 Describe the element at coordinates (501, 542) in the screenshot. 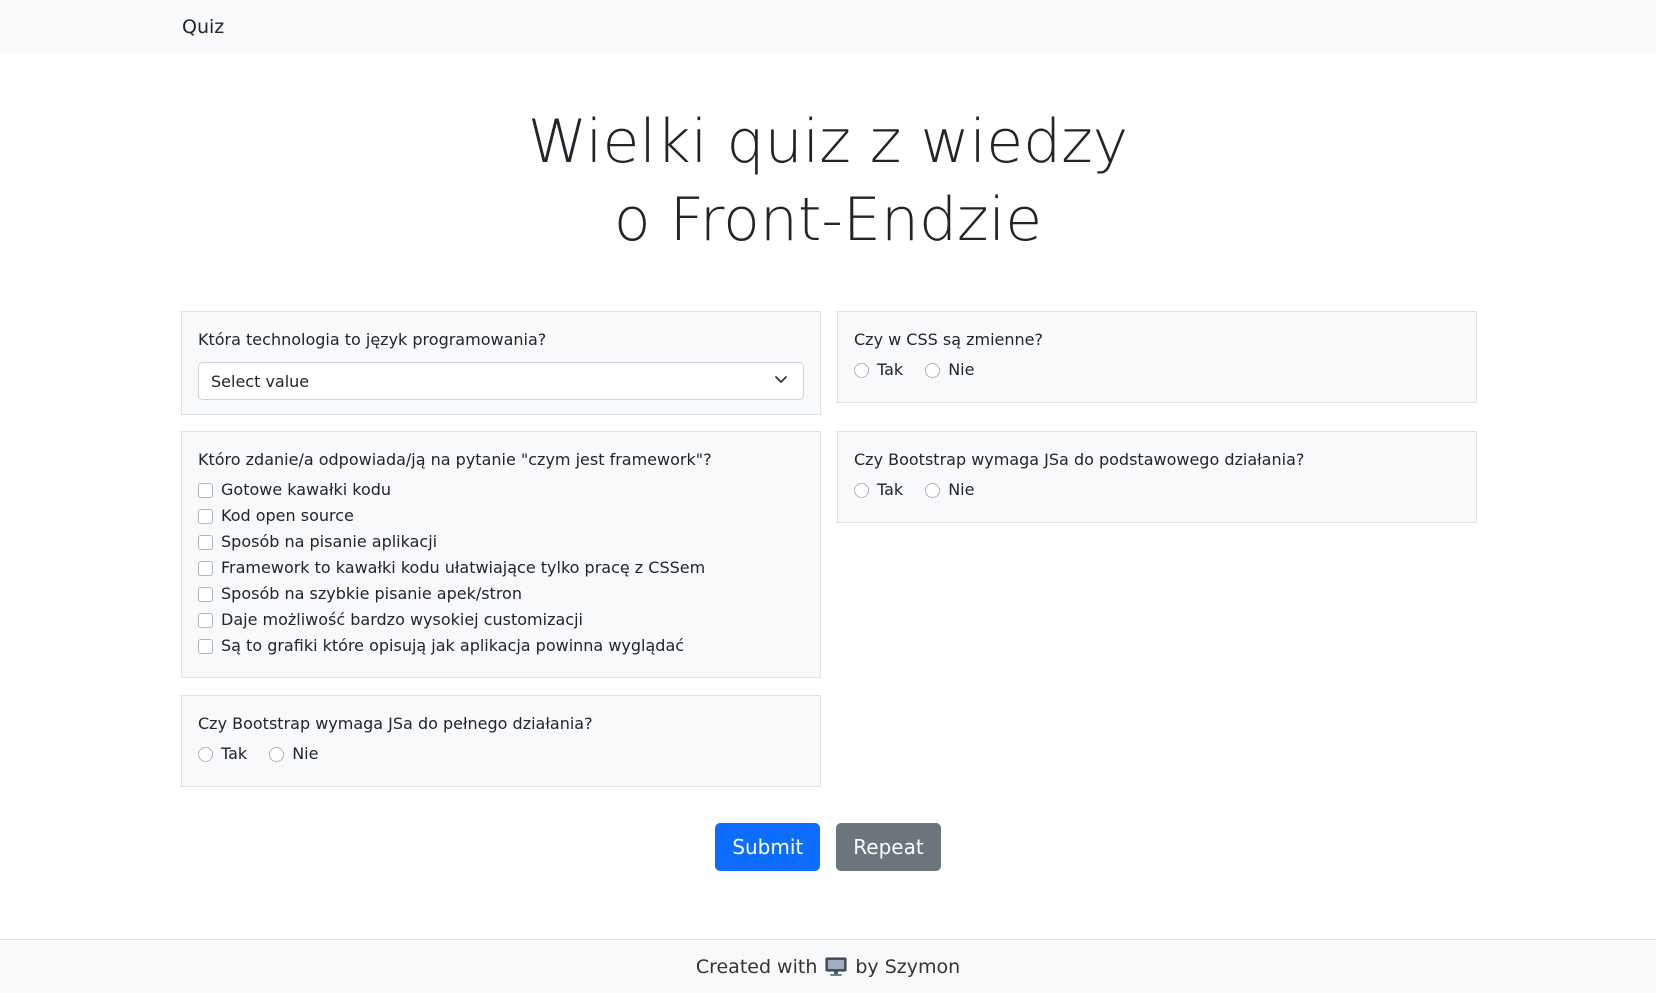

I see `checkbox-option: Sposób na pisanie aplikacji` at that location.